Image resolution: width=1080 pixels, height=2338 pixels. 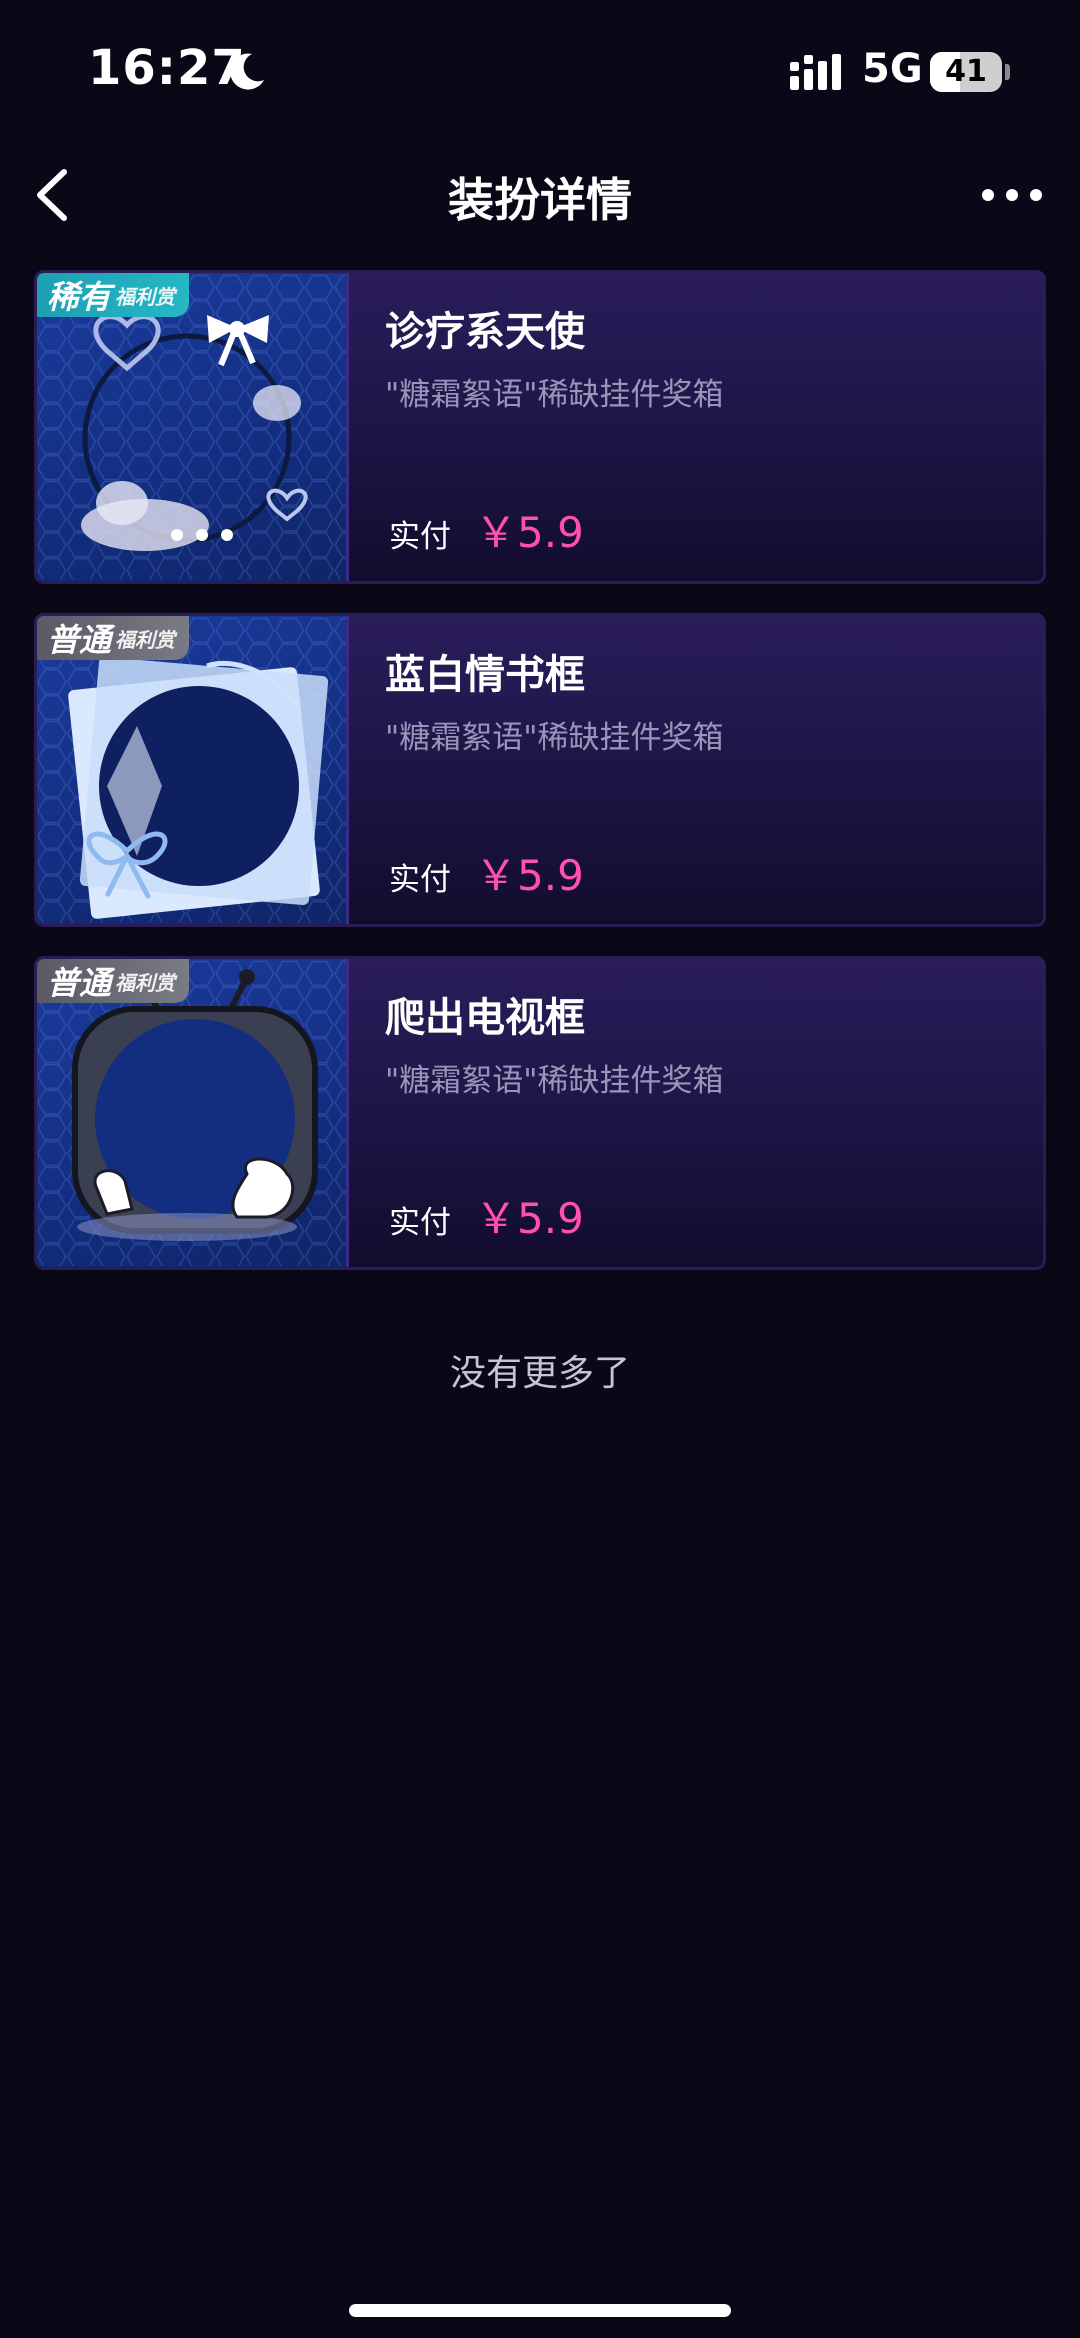 I want to click on battery-cap, so click(x=1007, y=72).